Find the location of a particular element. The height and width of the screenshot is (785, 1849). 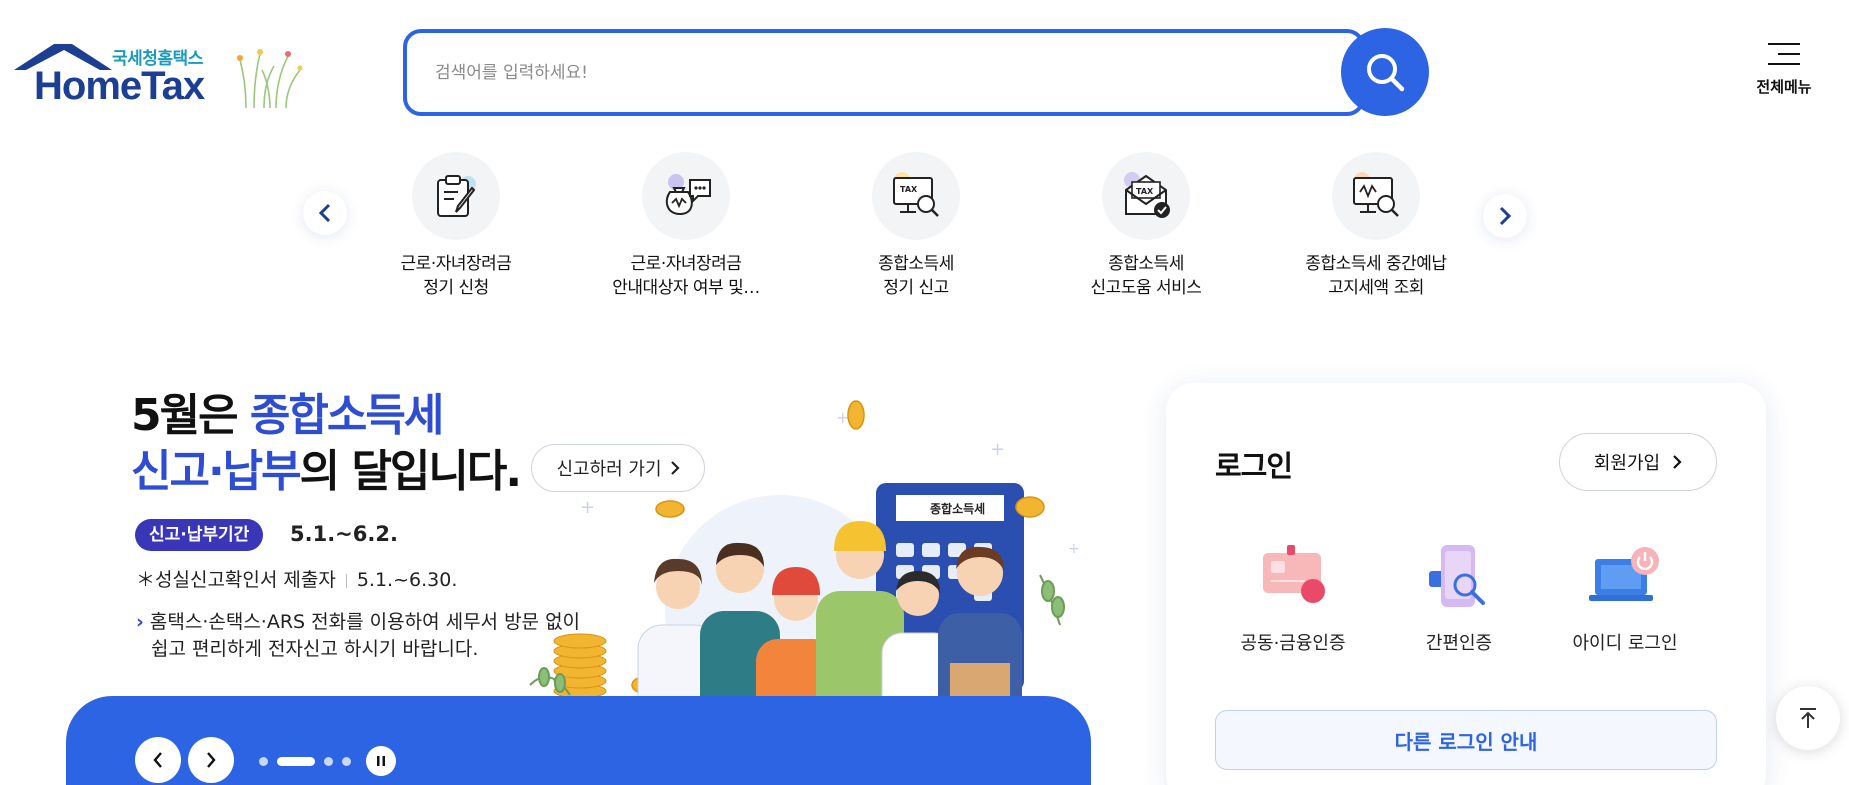

hometax-logo: 국세청홈택스 HomeTax is located at coordinates (159, 76).